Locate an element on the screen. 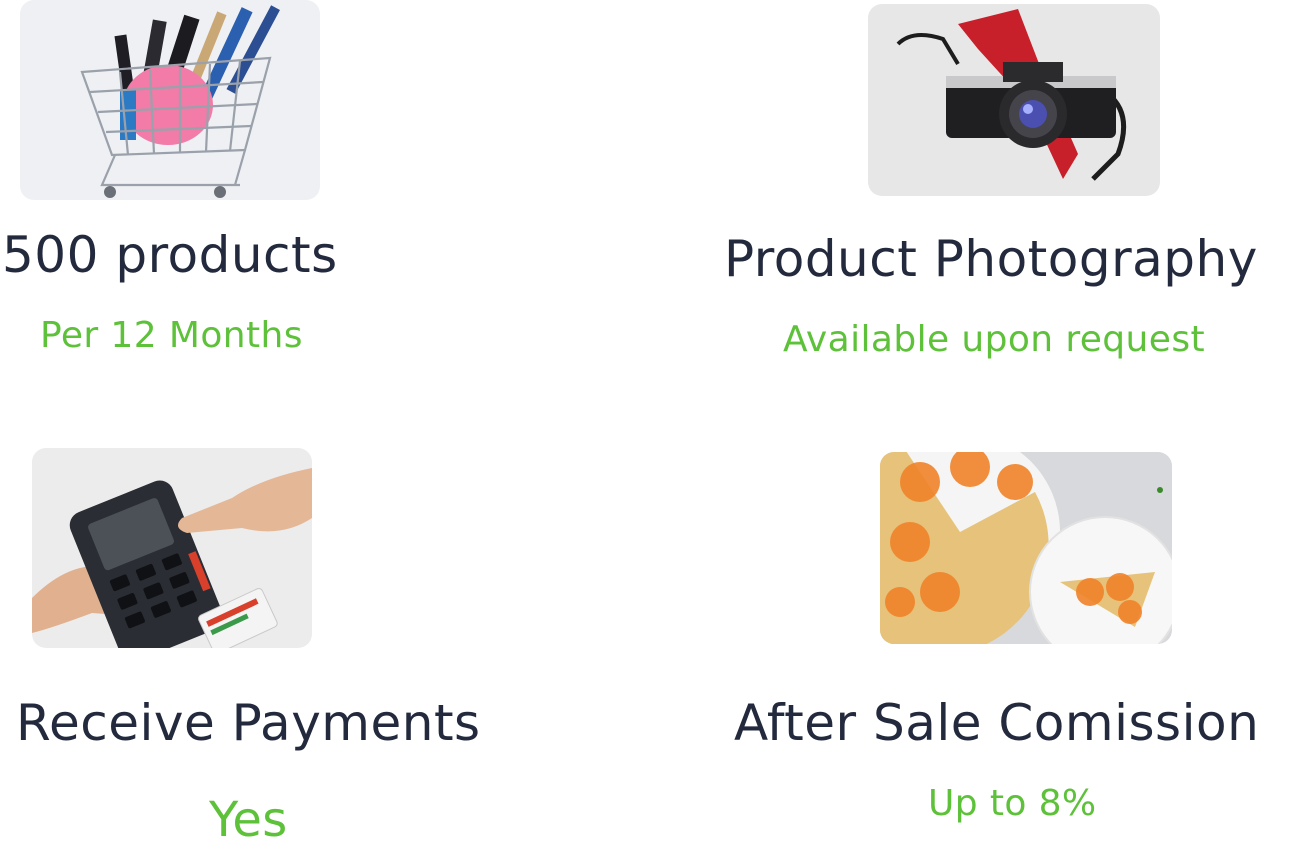 The width and height of the screenshot is (1304, 860). shopping-cart-image is located at coordinates (170, 100).